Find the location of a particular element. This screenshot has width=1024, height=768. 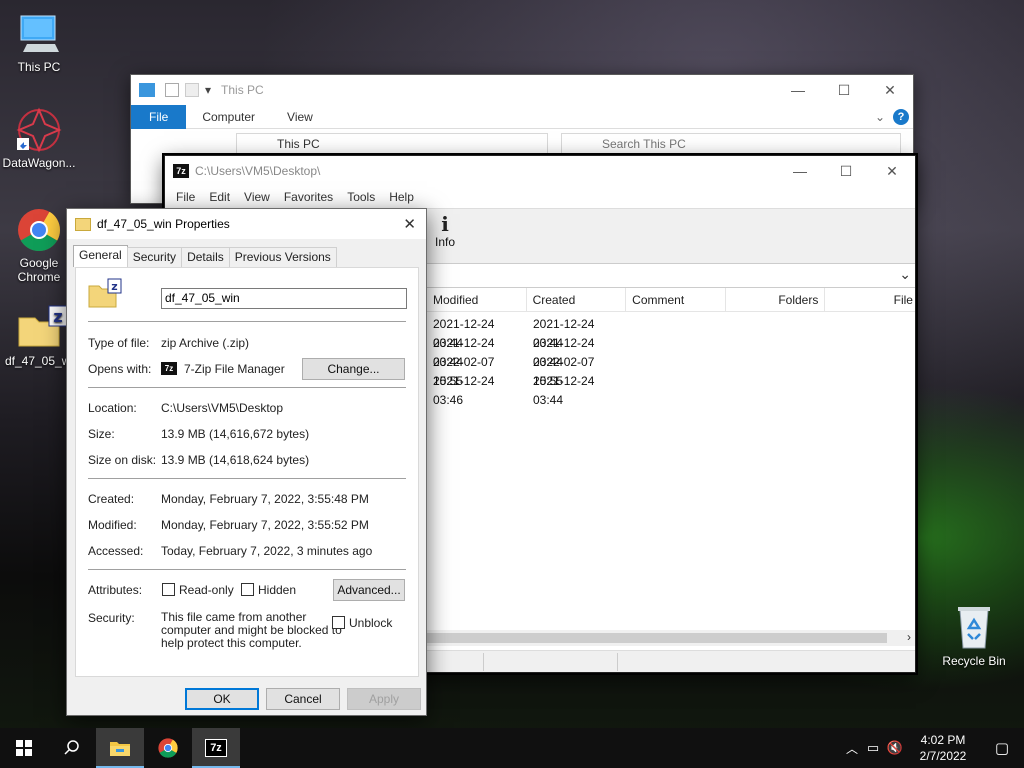

sevenzip-titlebar: 7z C:\Users\VM5\Desktop\ — ☐ ✕ is located at coordinates (540, 171).